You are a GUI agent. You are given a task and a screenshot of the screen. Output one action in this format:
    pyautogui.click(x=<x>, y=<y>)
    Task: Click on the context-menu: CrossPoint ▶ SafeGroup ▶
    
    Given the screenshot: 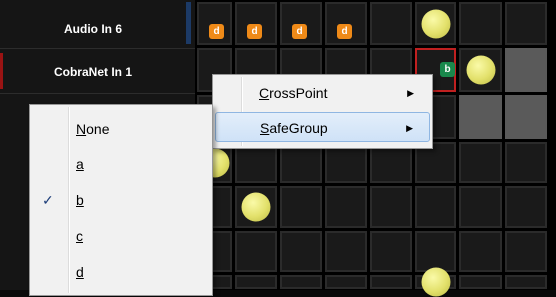 What is the action you would take?
    pyautogui.click(x=322, y=111)
    